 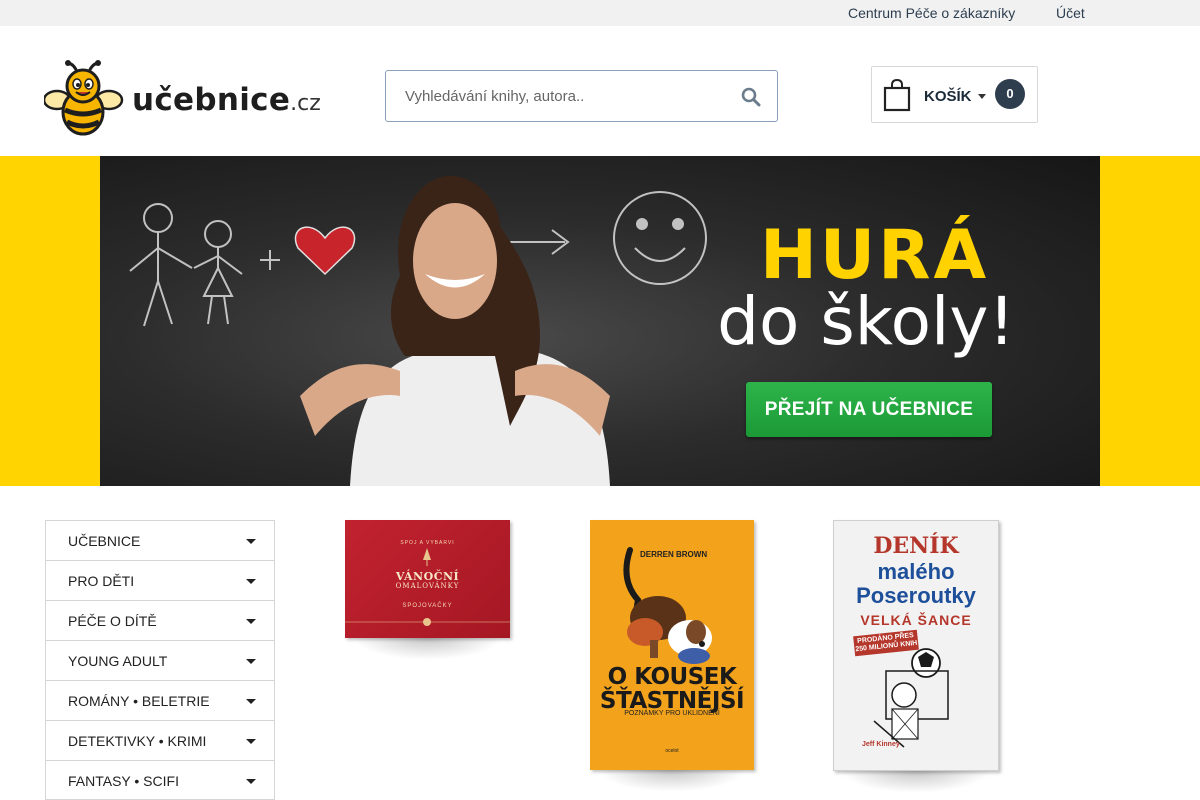 What do you see at coordinates (556, 96) in the screenshot?
I see `search-input` at bounding box center [556, 96].